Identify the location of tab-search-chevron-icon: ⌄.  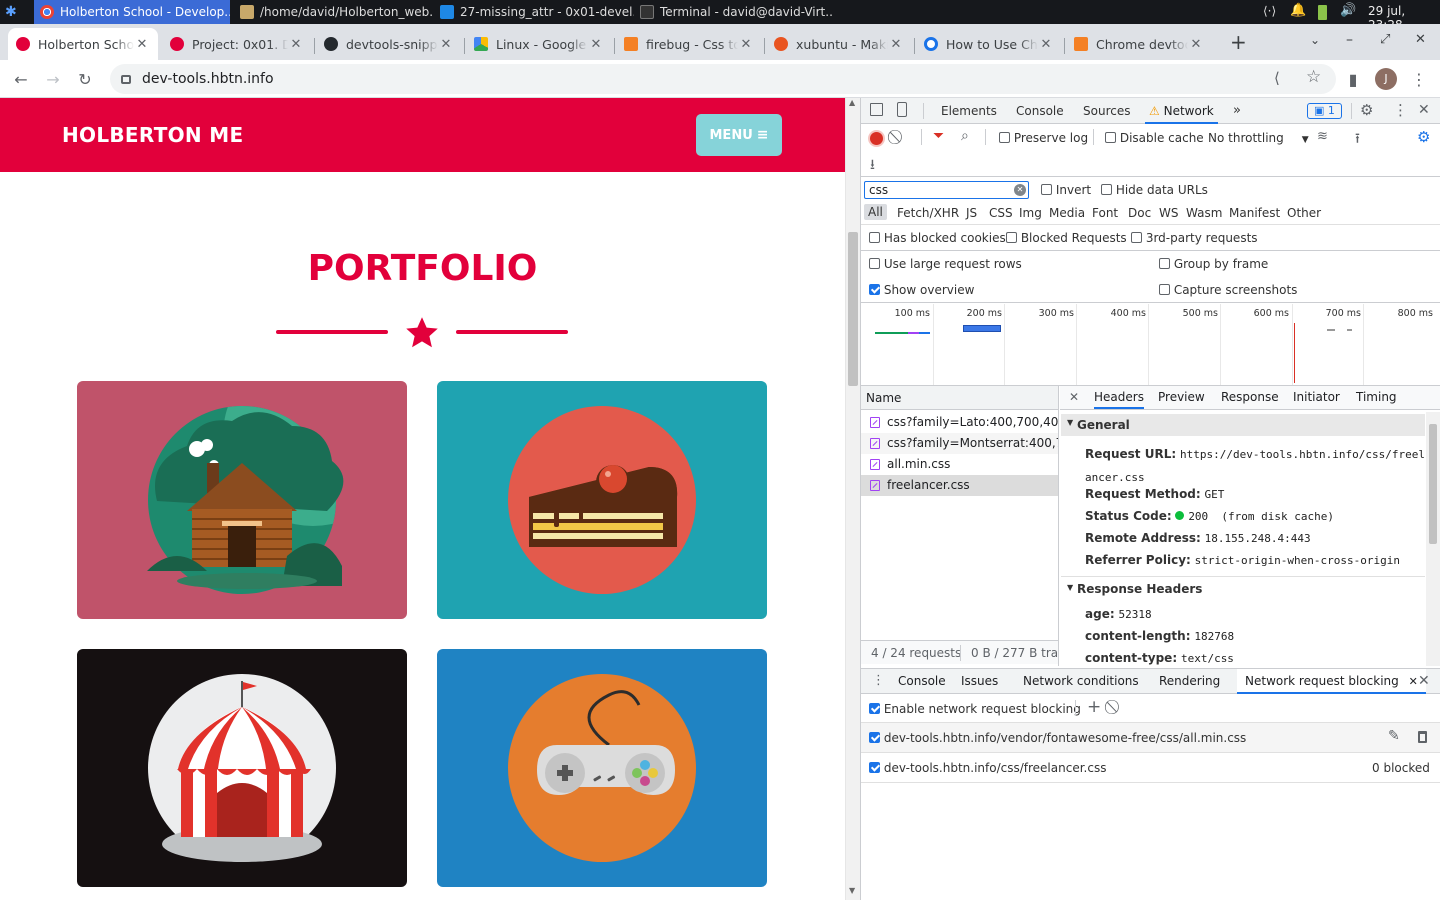
(1315, 40).